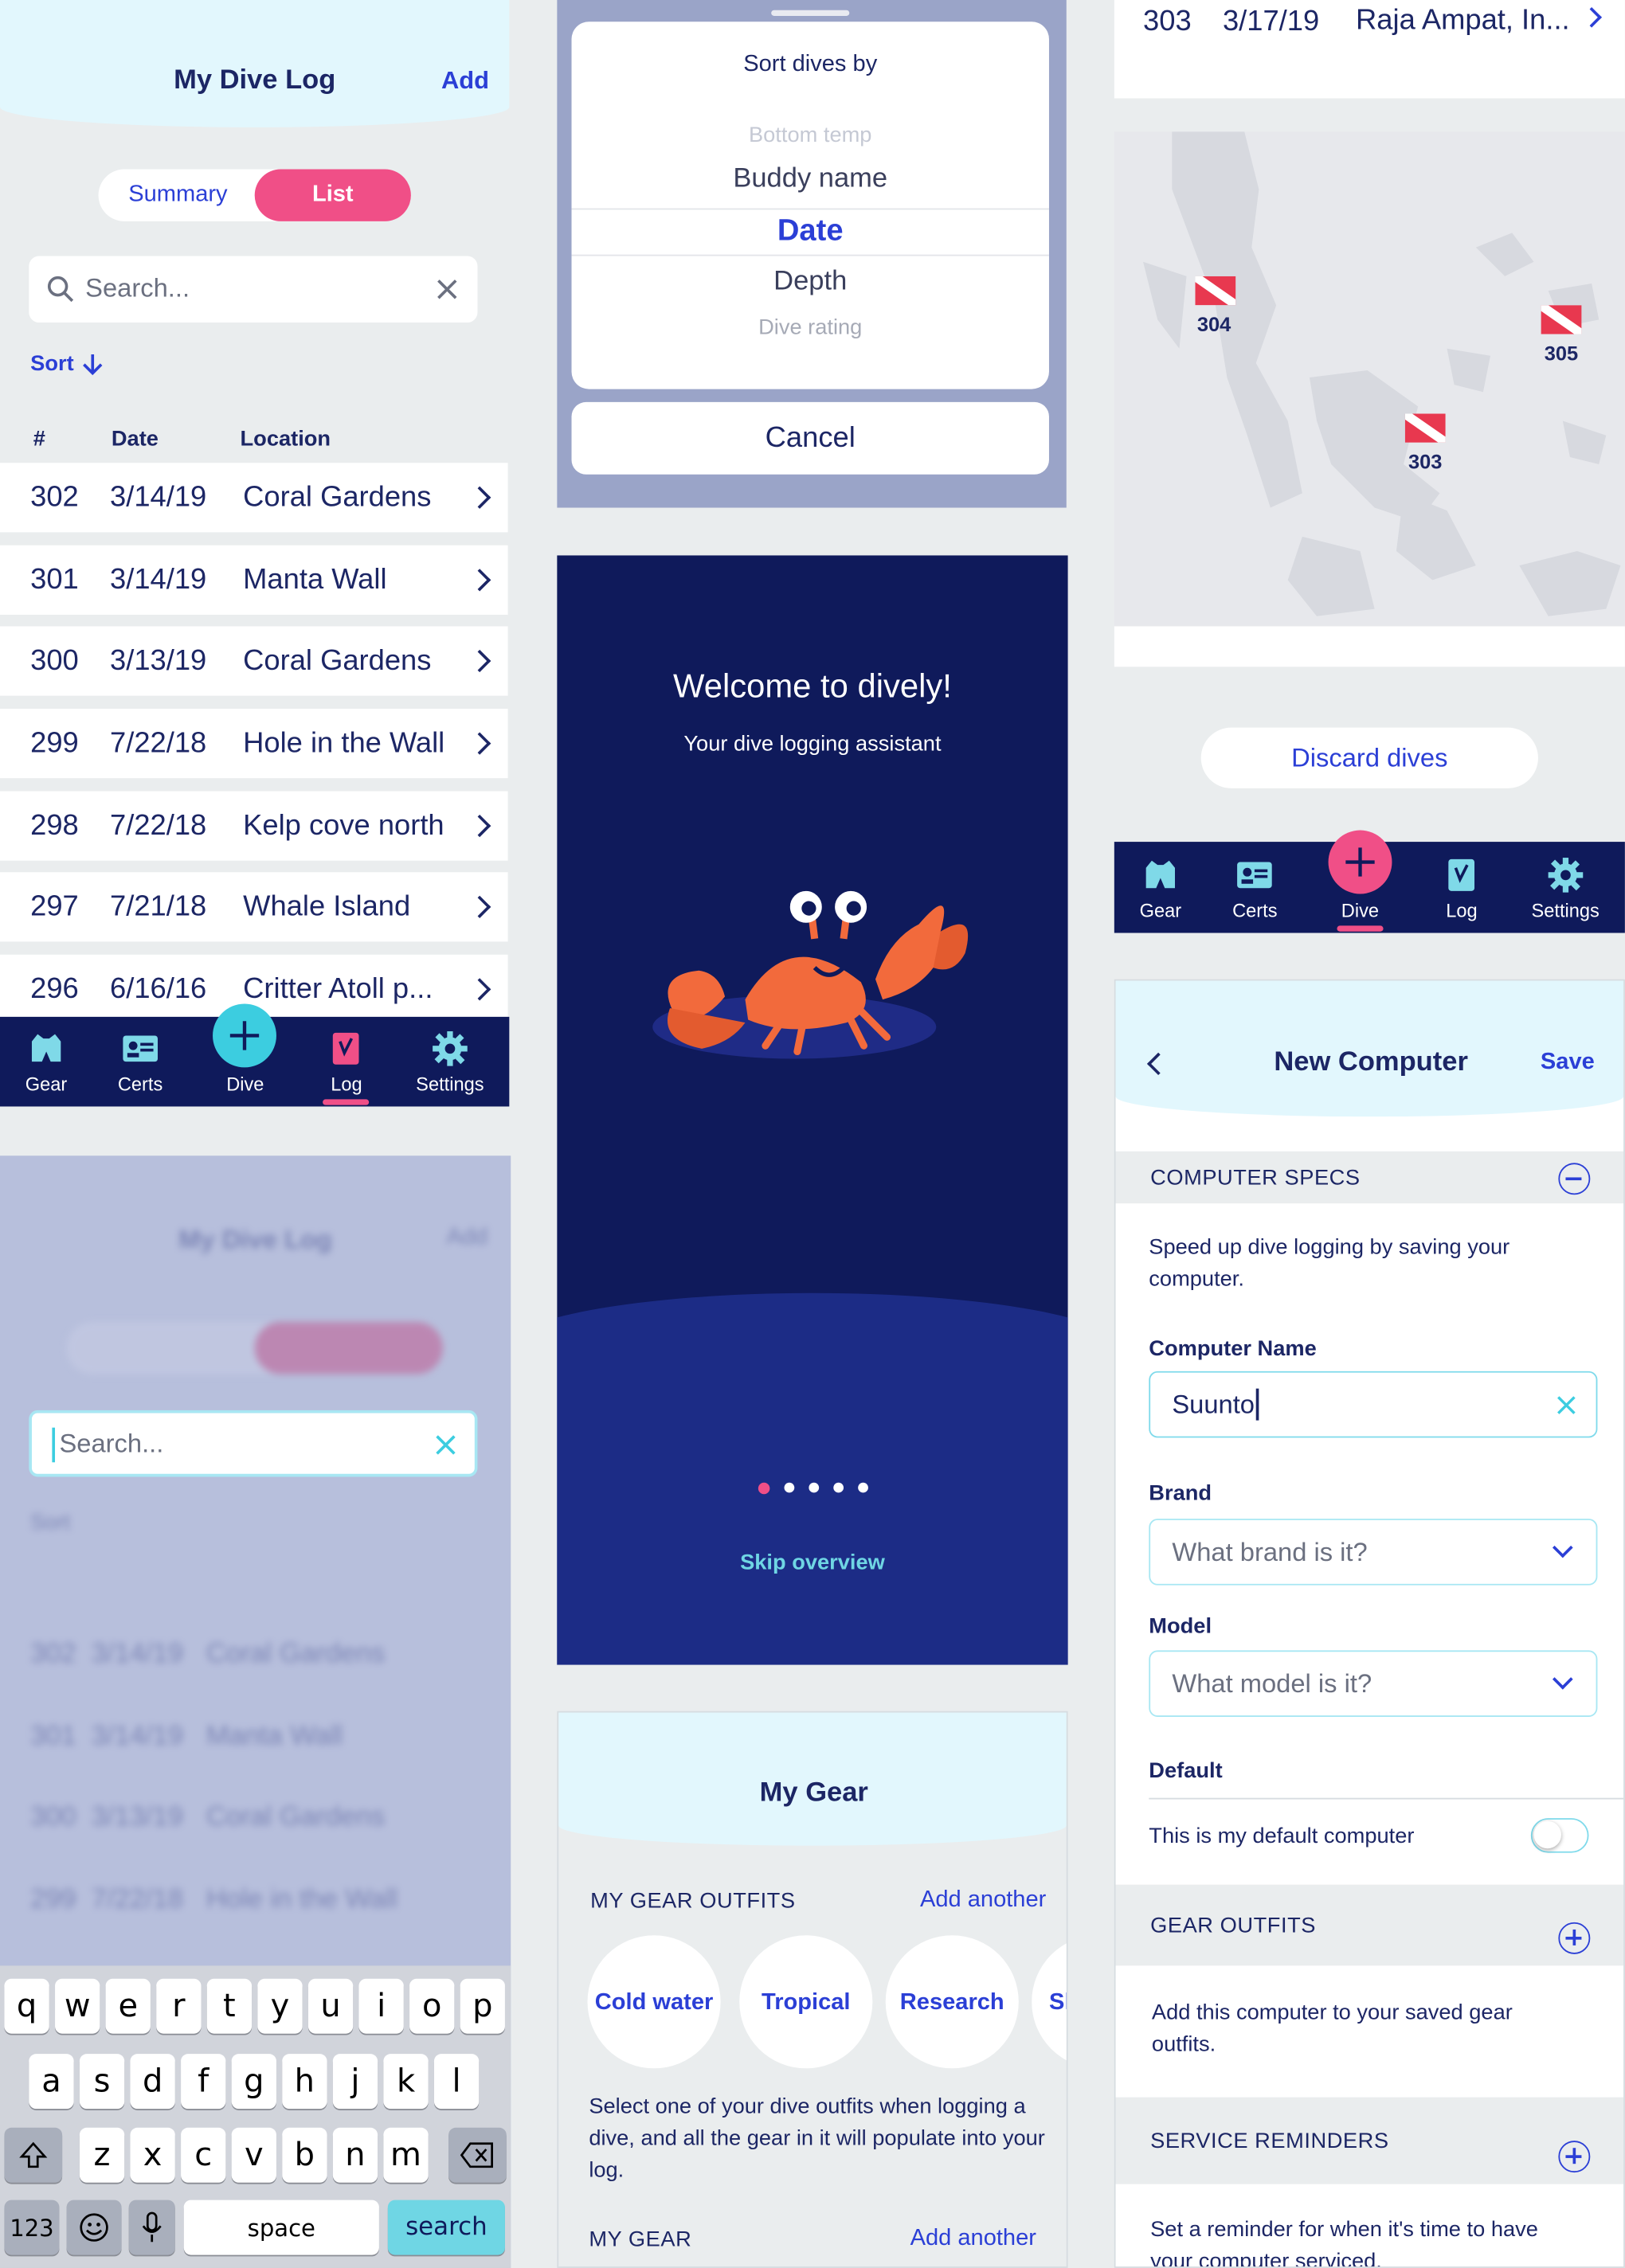  Describe the element at coordinates (1369, 757) in the screenshot. I see `discard-dives-button: Discard dives` at that location.